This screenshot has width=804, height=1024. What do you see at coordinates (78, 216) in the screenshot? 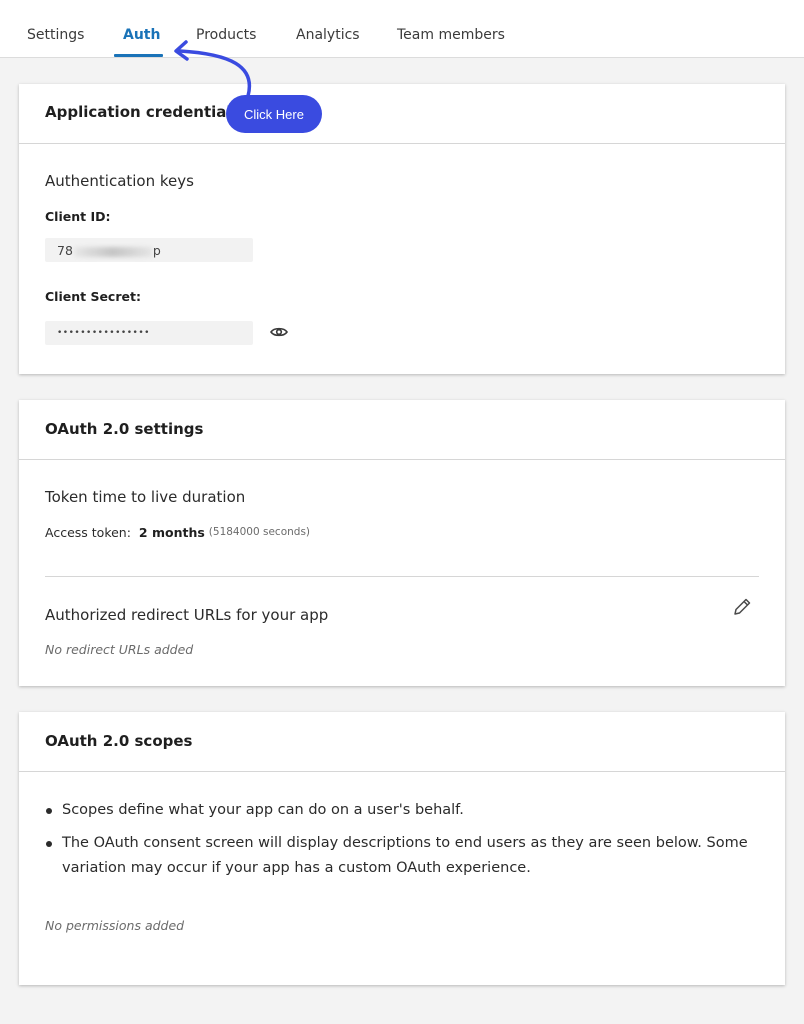
I see `client-id-label: Client ID:` at bounding box center [78, 216].